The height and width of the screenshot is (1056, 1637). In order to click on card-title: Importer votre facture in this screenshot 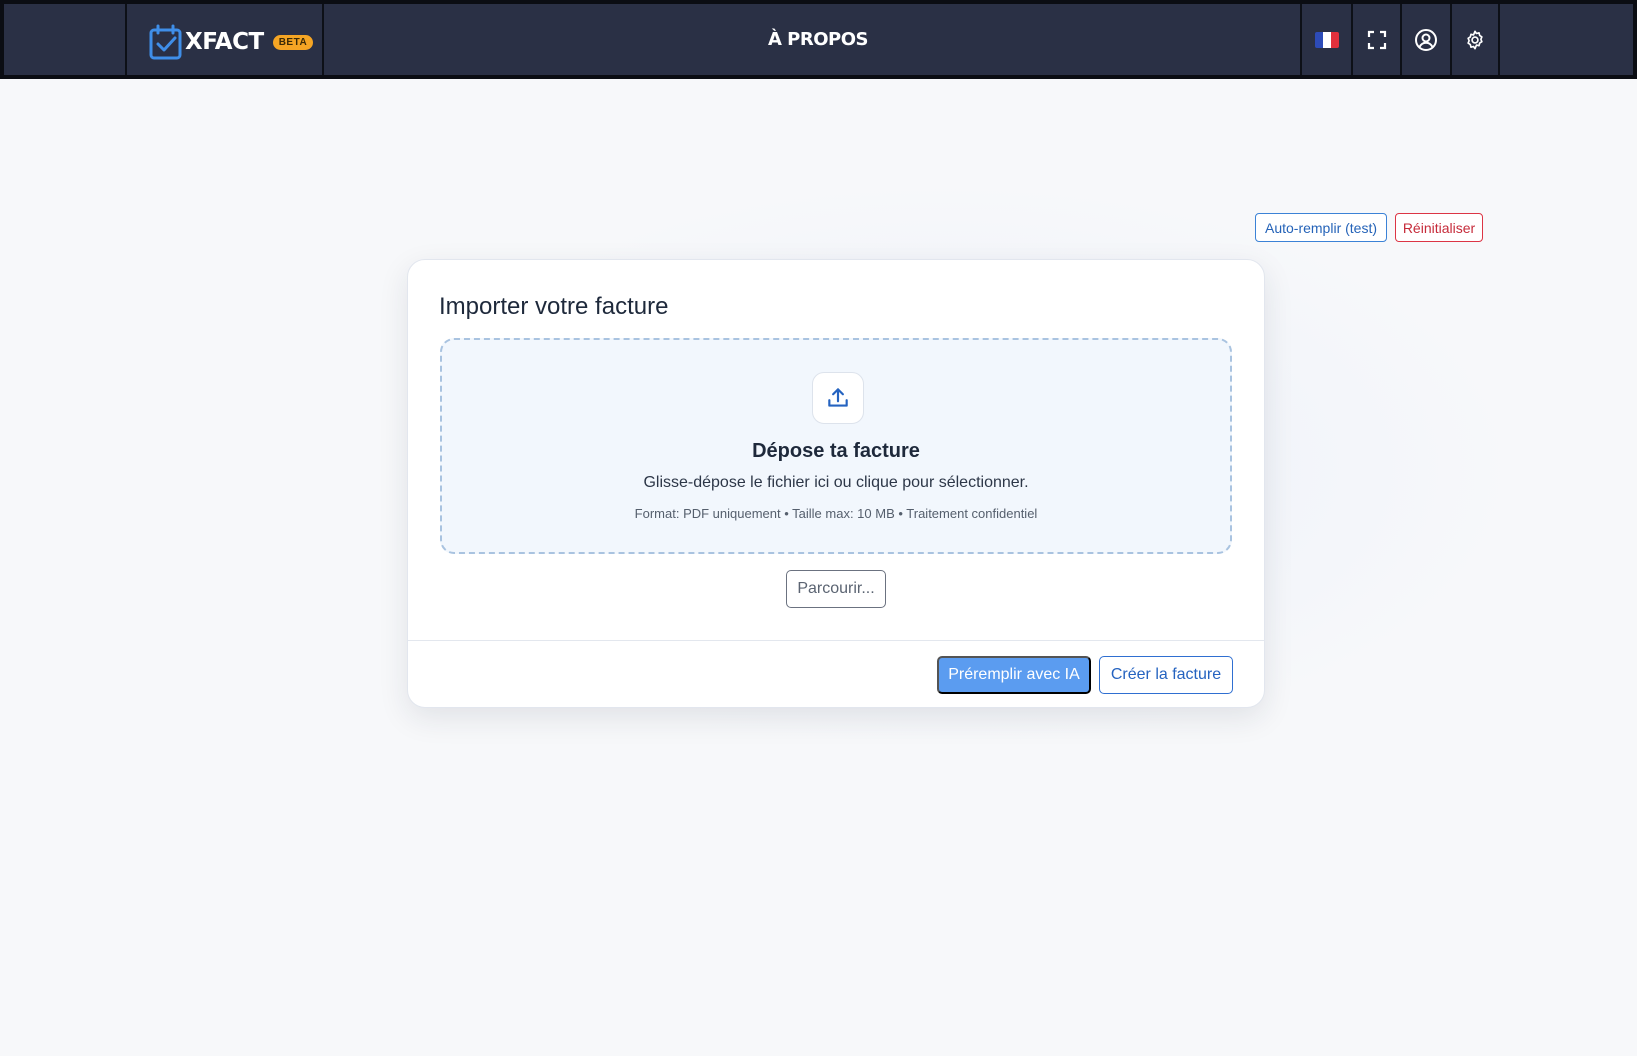, I will do `click(554, 306)`.